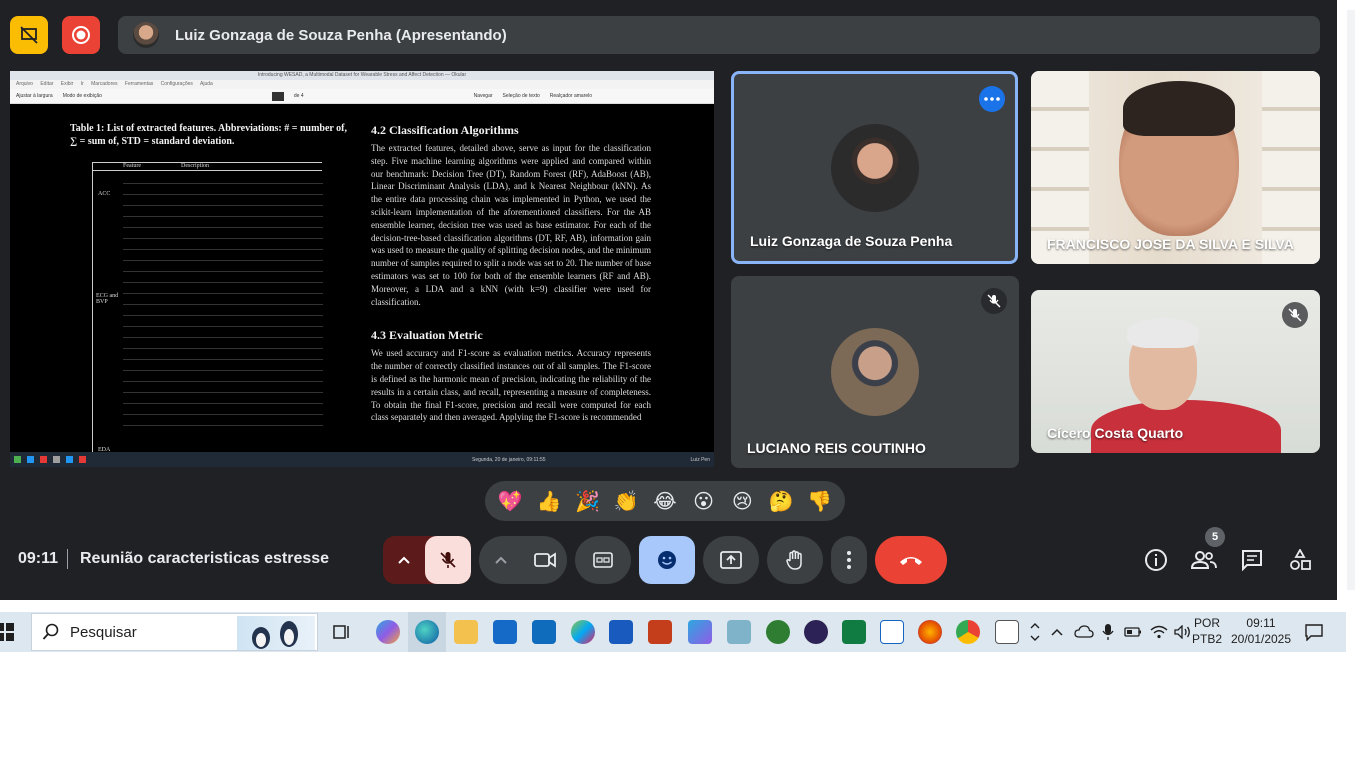 Image resolution: width=1366 pixels, height=768 pixels. Describe the element at coordinates (1007, 632) in the screenshot. I see `document-icon` at that location.